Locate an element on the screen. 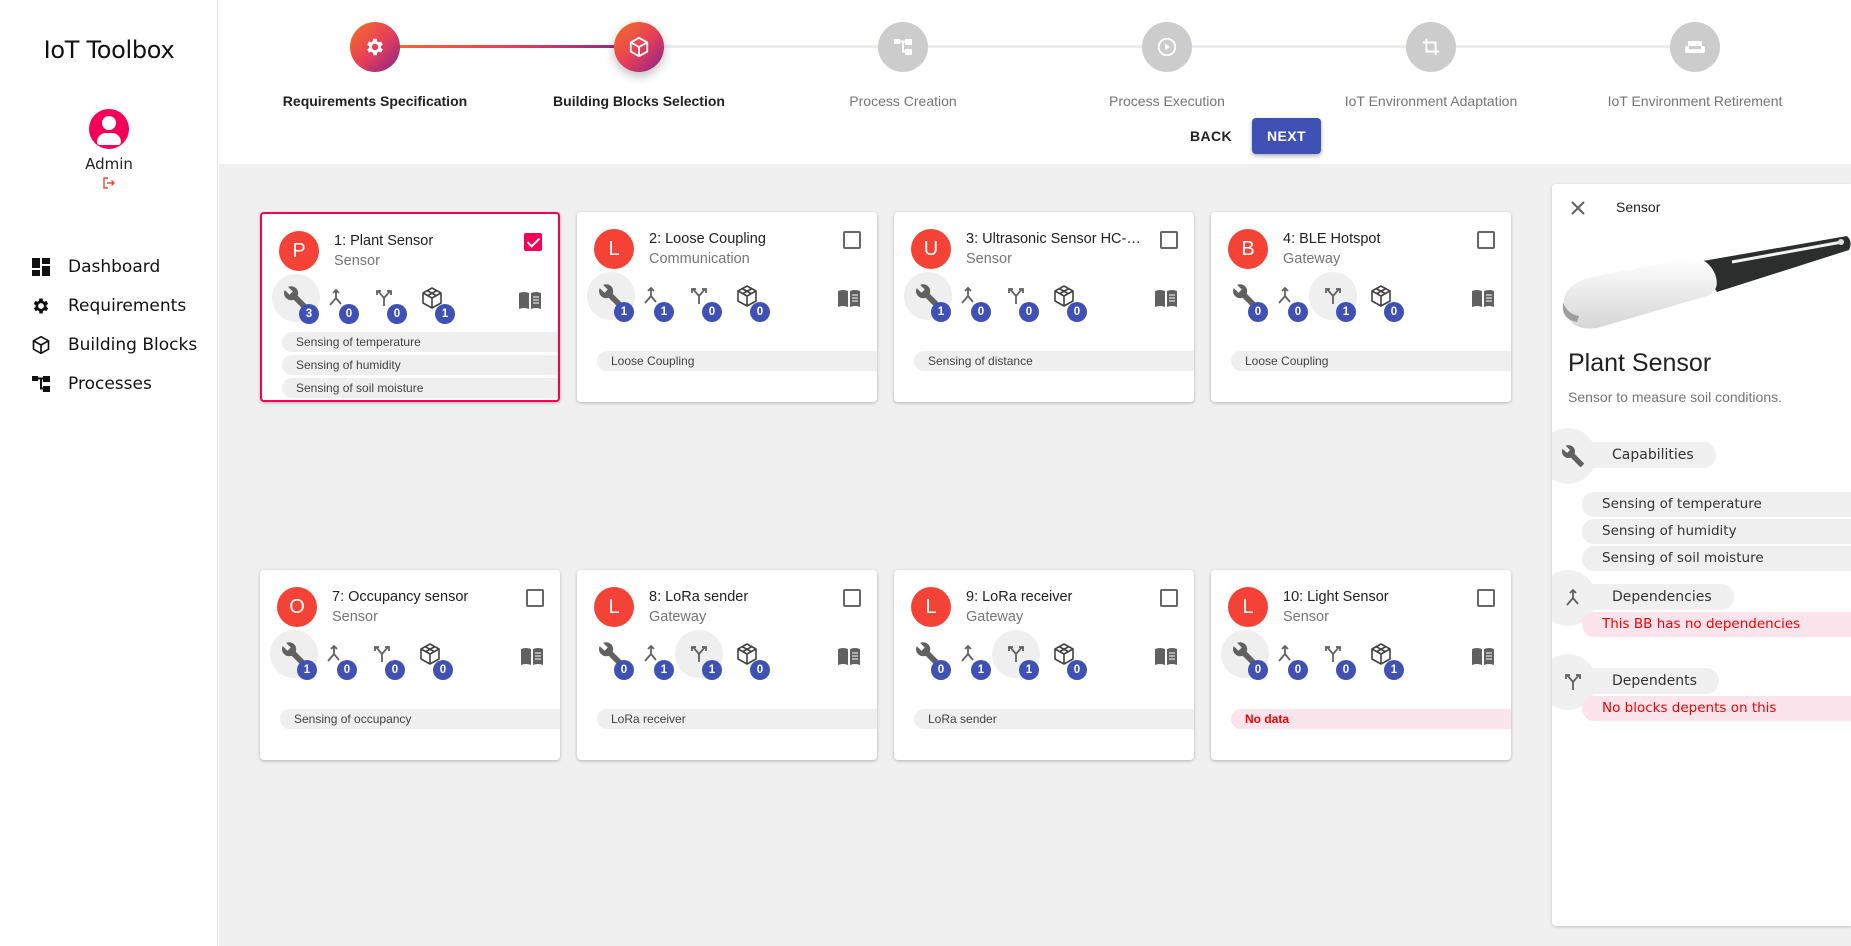  step-process-execution: Process Execution is located at coordinates (1167, 65).